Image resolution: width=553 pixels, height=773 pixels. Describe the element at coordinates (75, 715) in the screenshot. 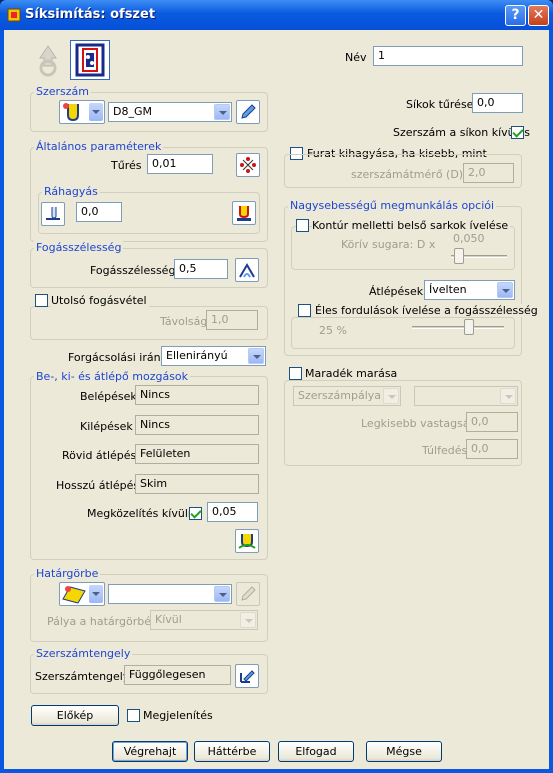

I see `preview-button: Előkép` at that location.